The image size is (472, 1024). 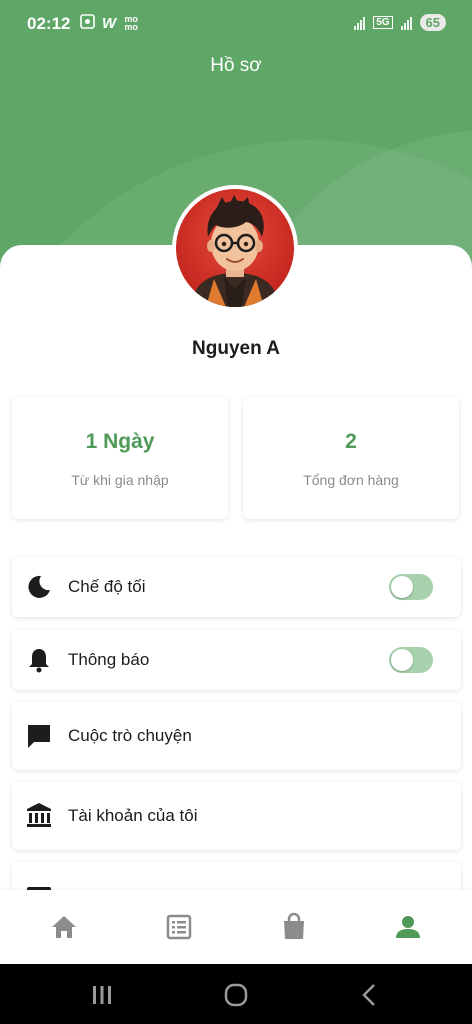 I want to click on bell-icon, so click(x=39, y=660).